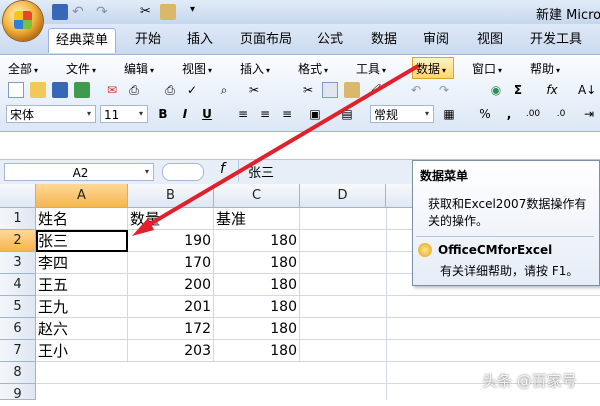  What do you see at coordinates (257, 196) in the screenshot?
I see `column-header-c: C` at bounding box center [257, 196].